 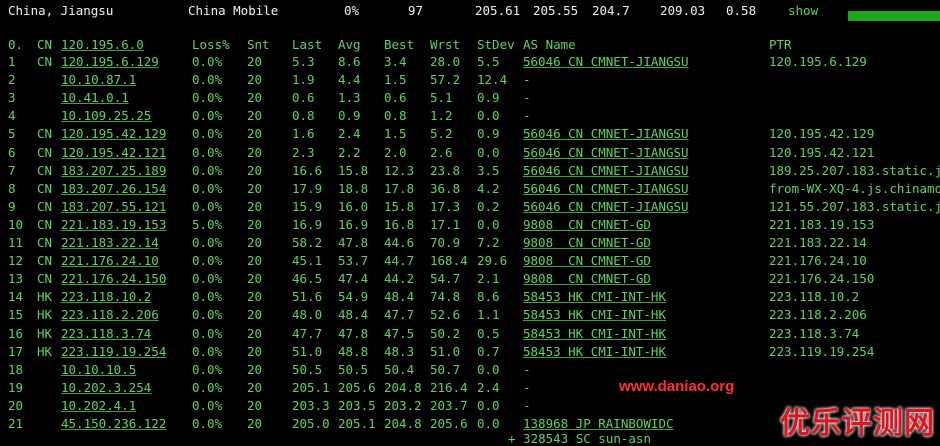 I want to click on cell-best: 2.0, so click(x=395, y=152).